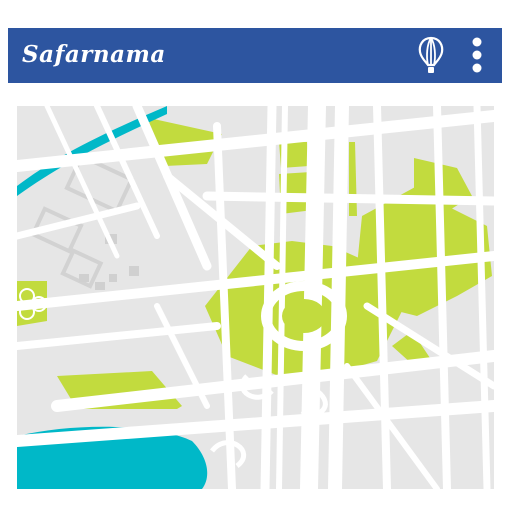  Describe the element at coordinates (94, 54) in the screenshot. I see `app-title: Safarnama` at that location.